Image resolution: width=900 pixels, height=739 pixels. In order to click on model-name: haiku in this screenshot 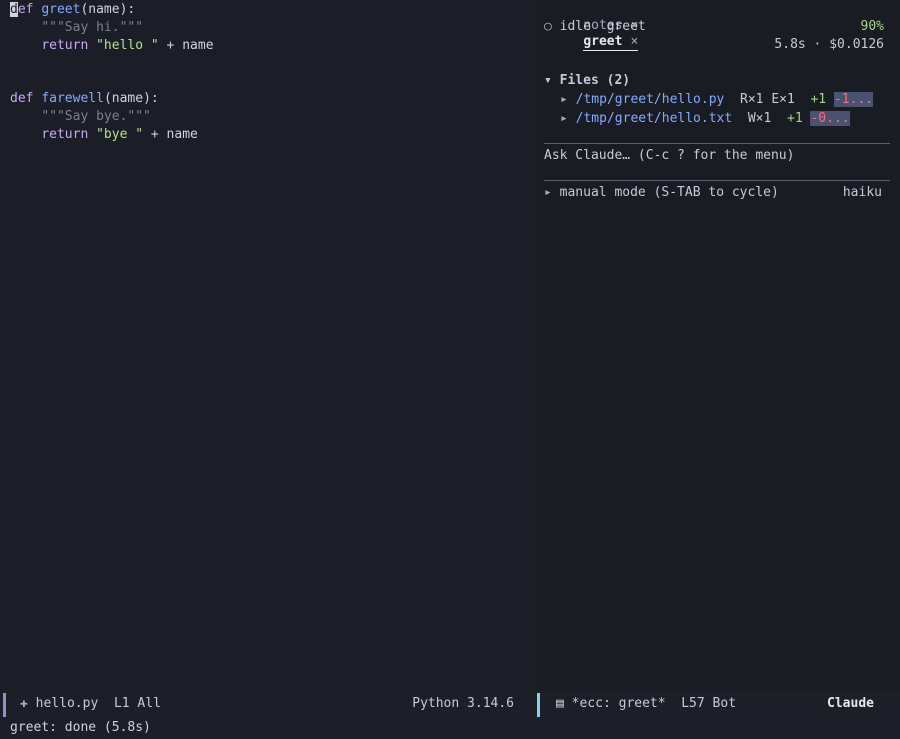, I will do `click(856, 193)`.